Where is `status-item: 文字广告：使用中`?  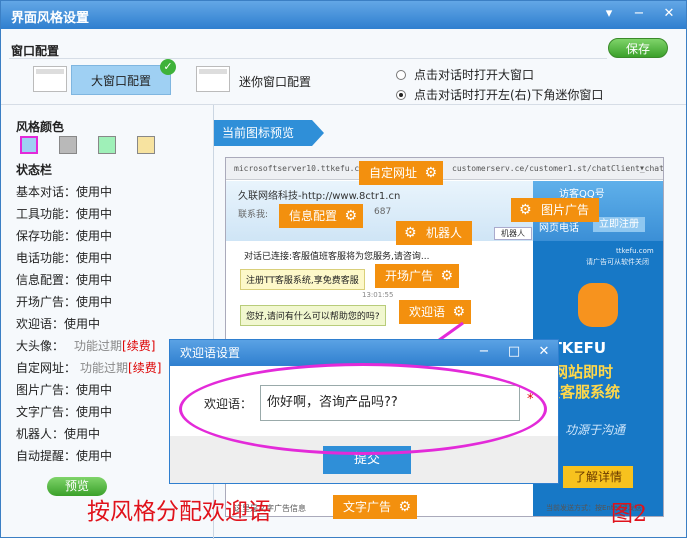 status-item: 文字广告：使用中 is located at coordinates (64, 411).